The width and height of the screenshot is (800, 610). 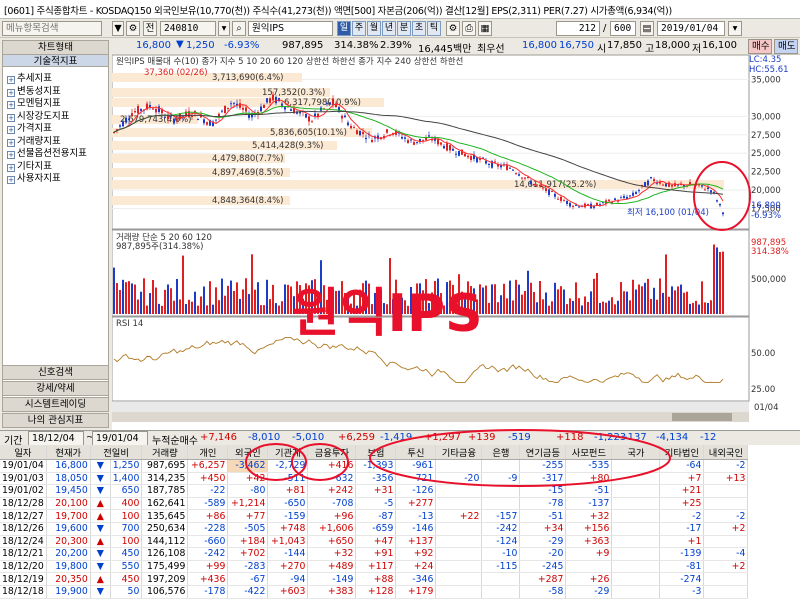 I want to click on tab-4: 분, so click(x=404, y=28).